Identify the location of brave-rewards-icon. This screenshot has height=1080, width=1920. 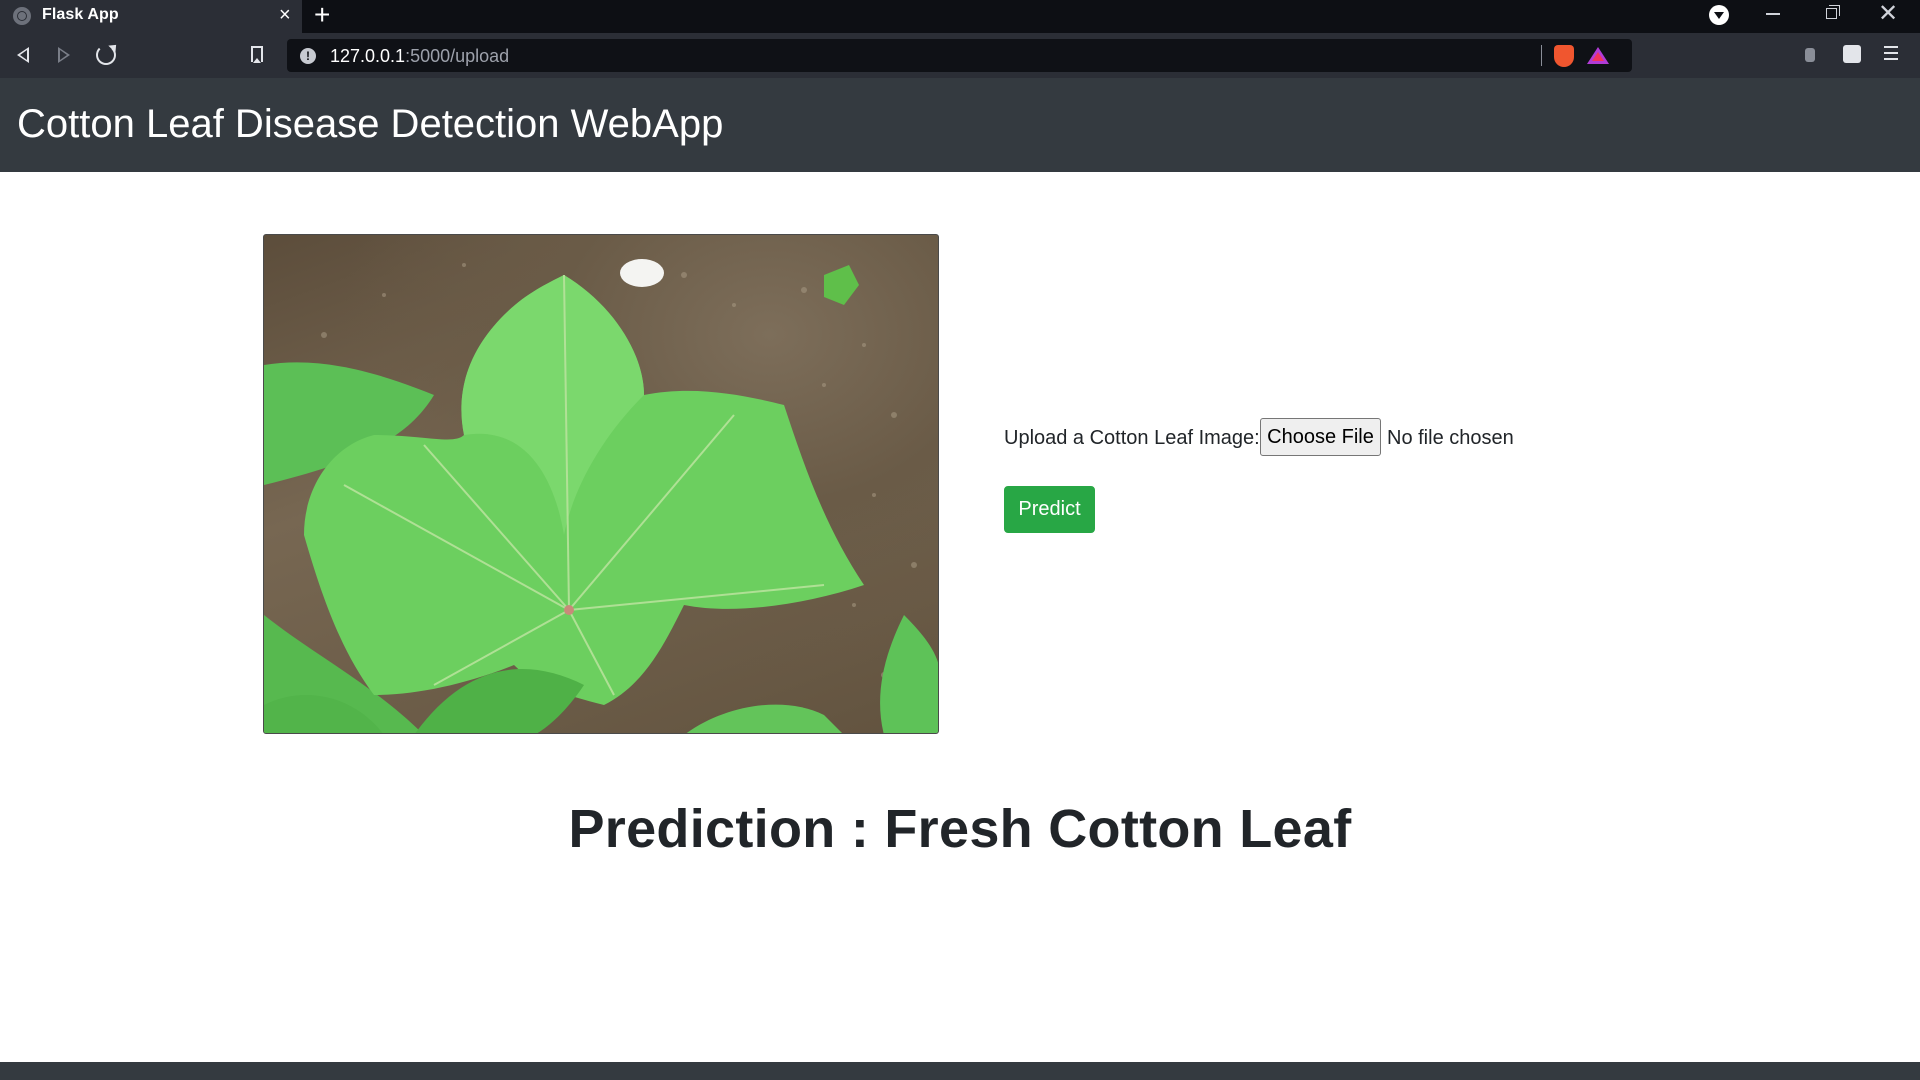
(1598, 55).